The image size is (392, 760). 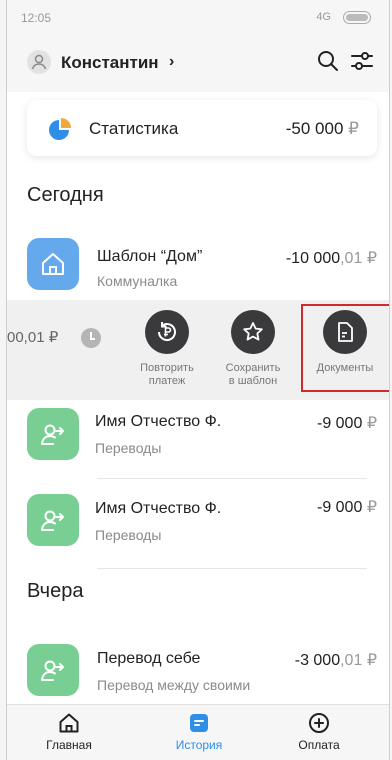 What do you see at coordinates (322, 128) in the screenshot?
I see `statistics-amount: -50 000 ₽` at bounding box center [322, 128].